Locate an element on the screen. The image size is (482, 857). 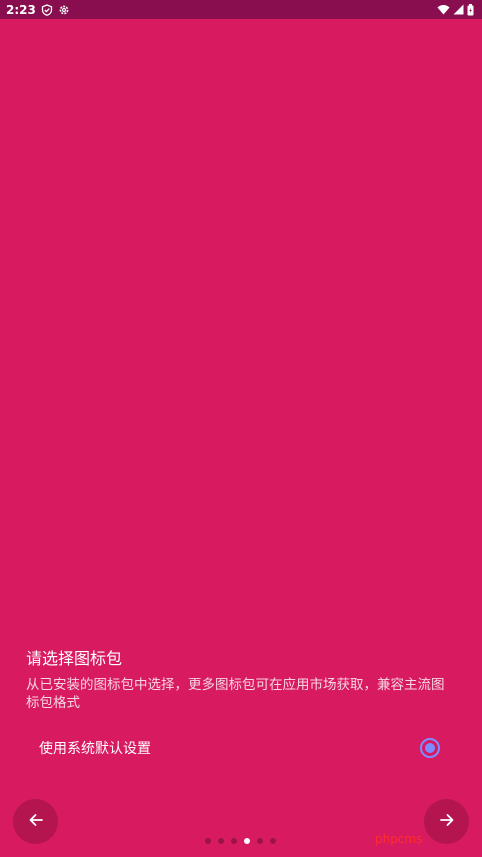
arrow-right-icon is located at coordinates (447, 822).